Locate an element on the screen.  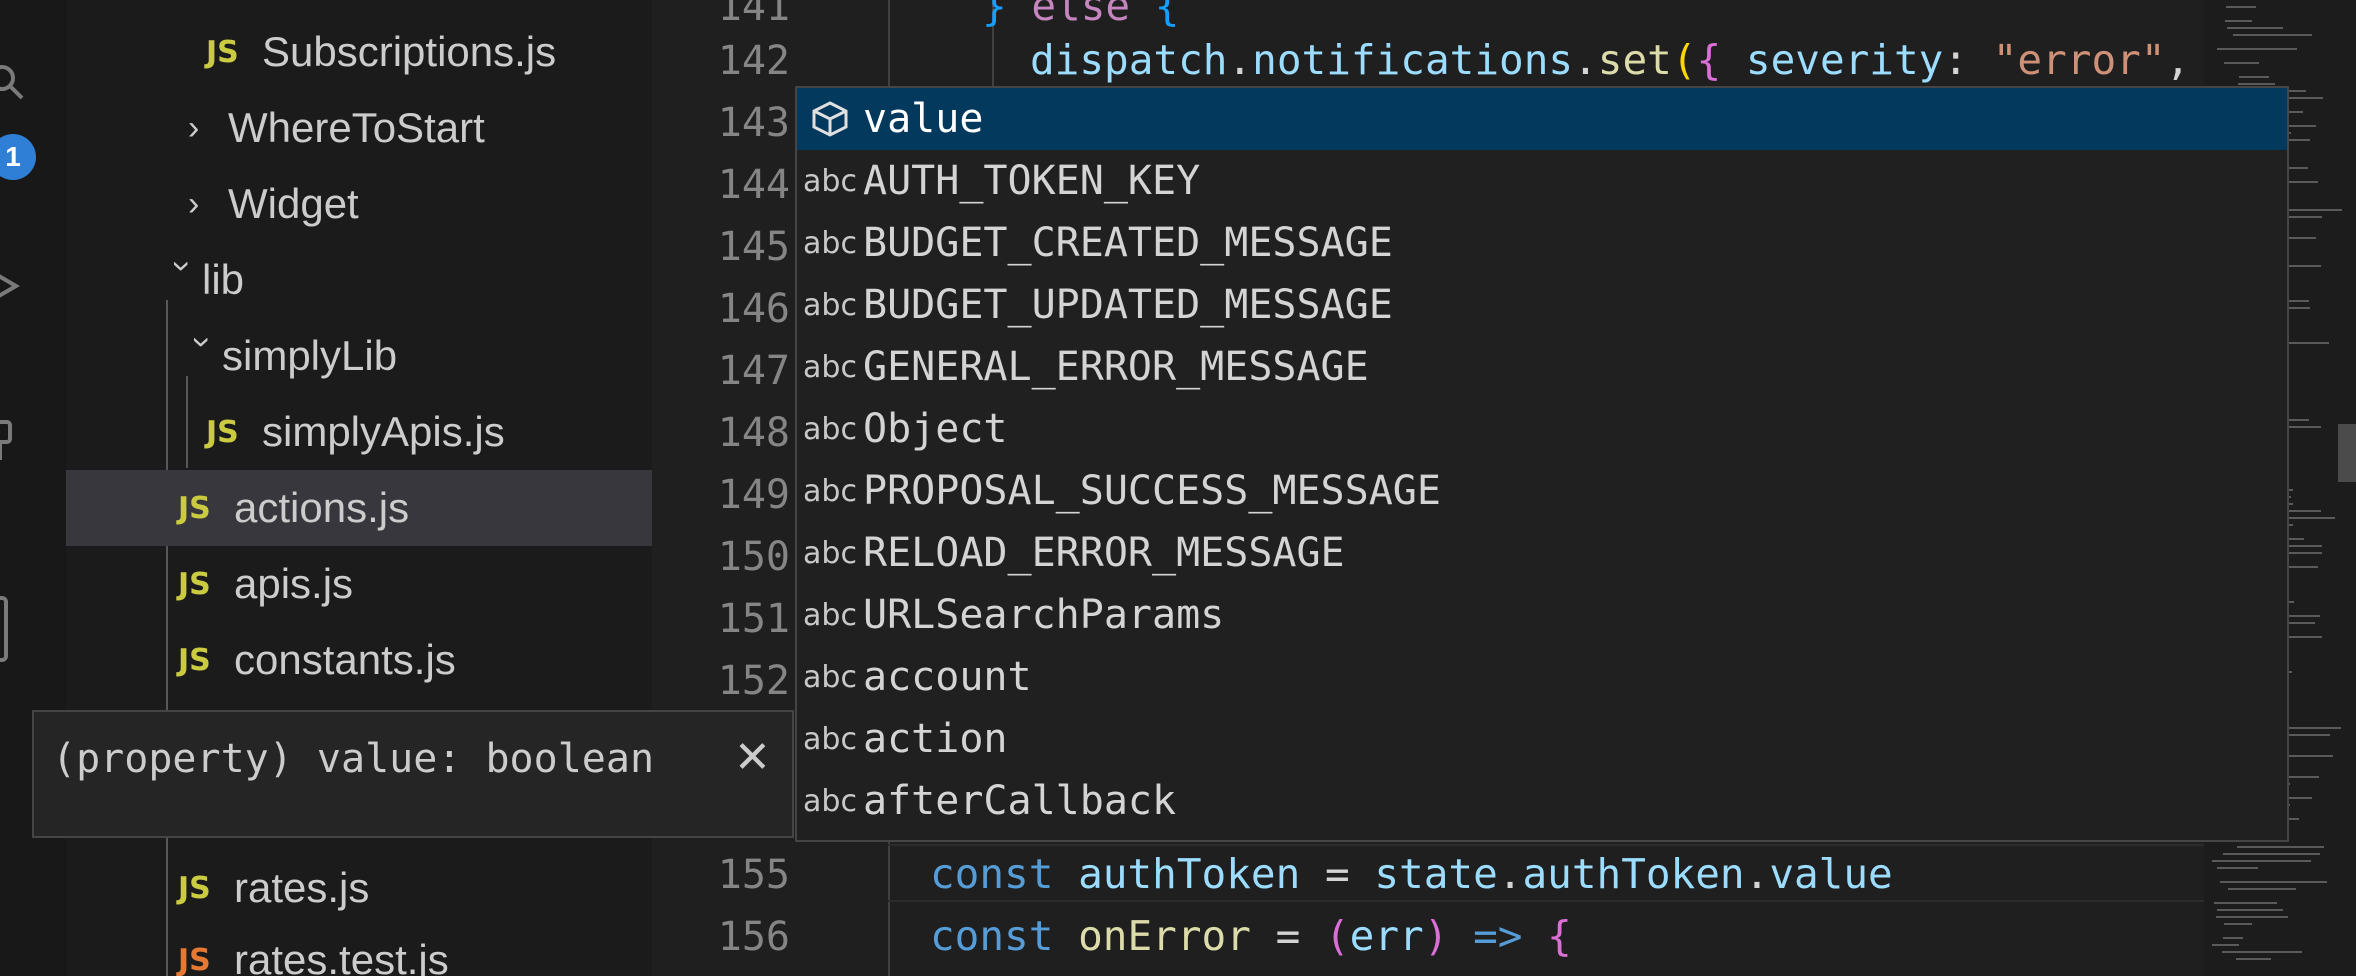
folder-simplylib: › simplyLib is located at coordinates (359, 356).